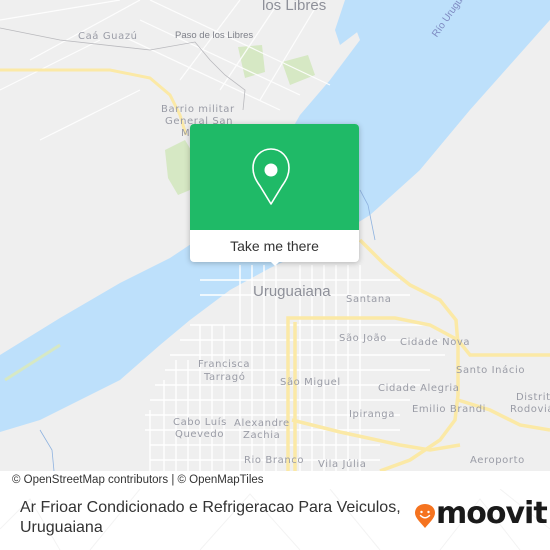  I want to click on map-label-santo-inacio: Santo Inácio, so click(491, 370).